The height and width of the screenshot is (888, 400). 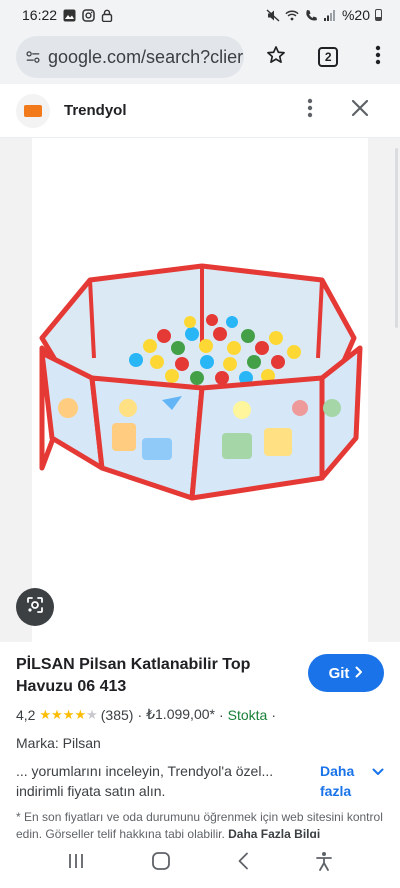 I want to click on chevron-right-icon, so click(x=359, y=673).